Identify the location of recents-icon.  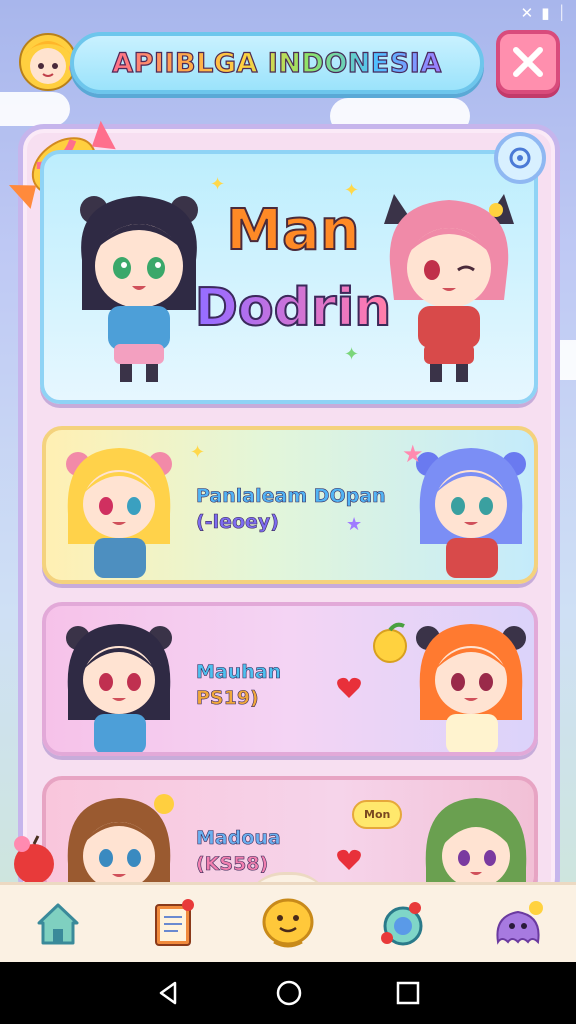
(408, 993).